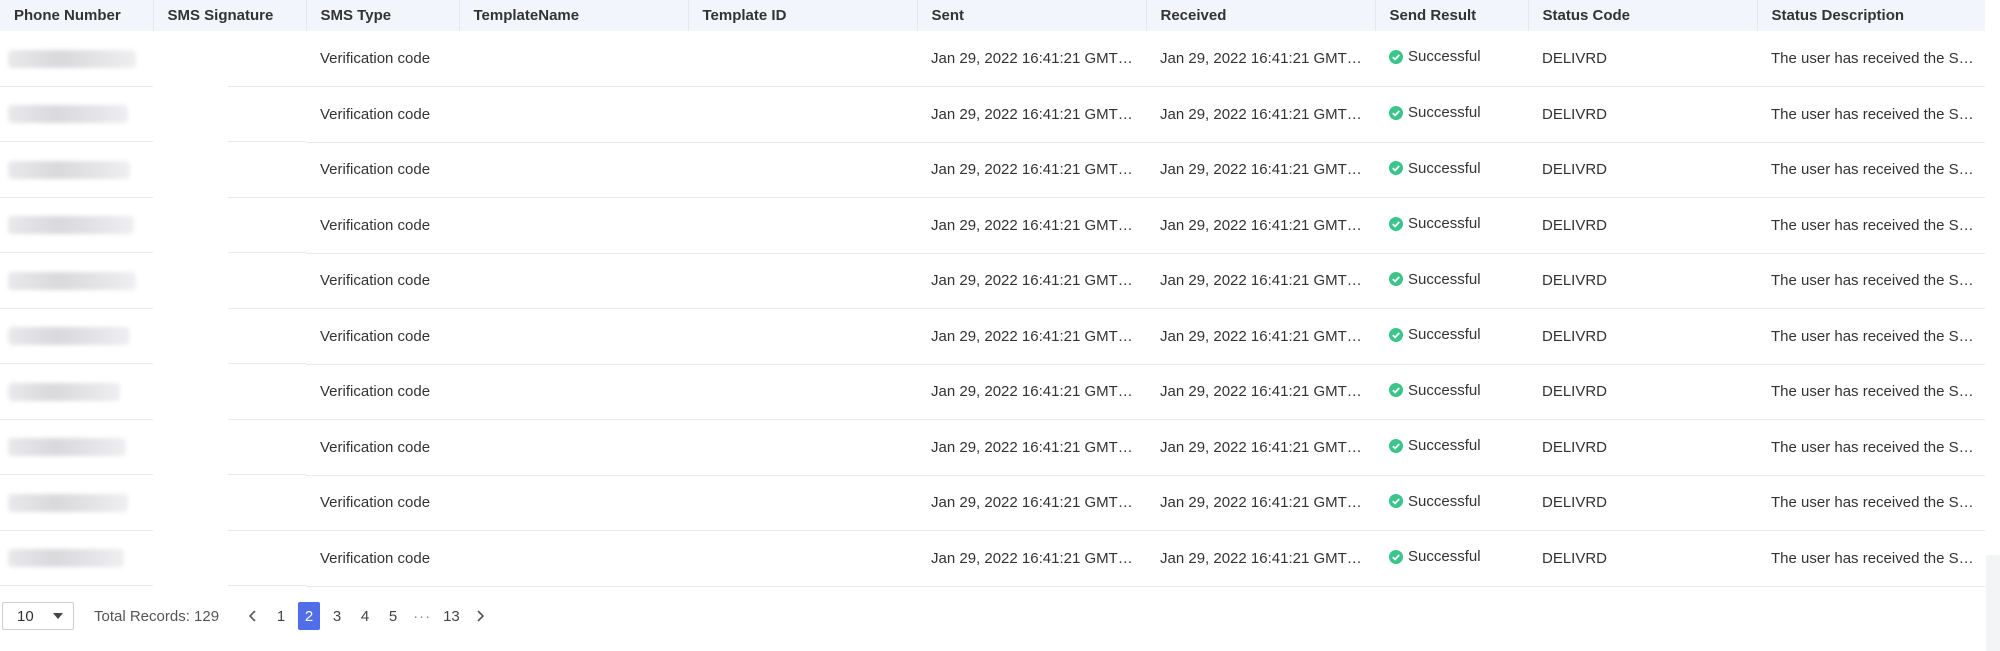  I want to click on page-button-3: 3, so click(337, 616).